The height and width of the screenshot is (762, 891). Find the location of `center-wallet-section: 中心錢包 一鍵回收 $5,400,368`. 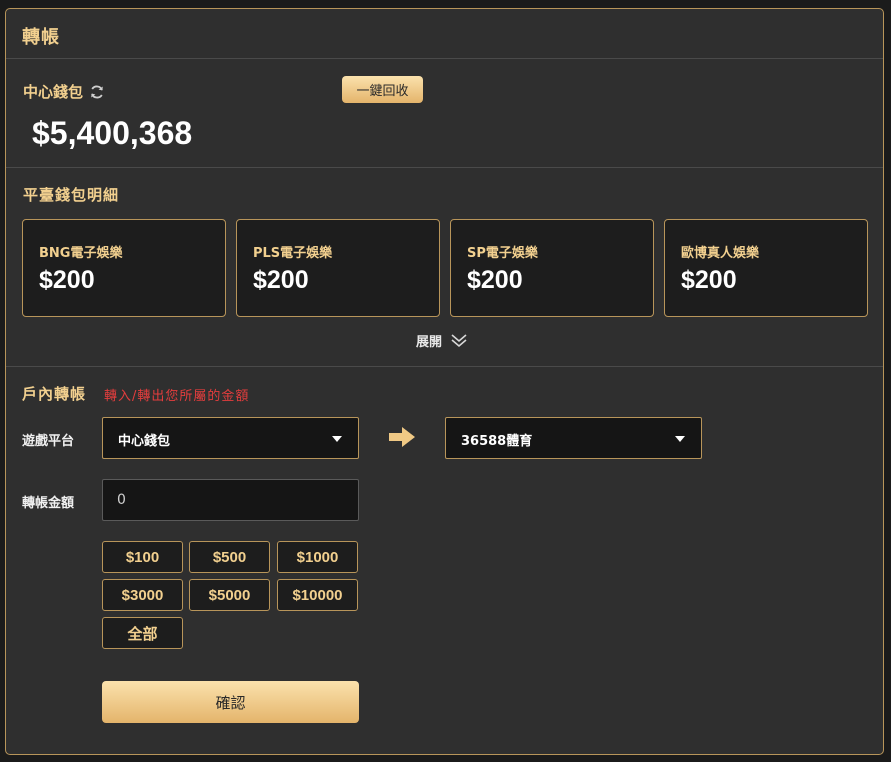

center-wallet-section: 中心錢包 一鍵回收 $5,400,368 is located at coordinates (444, 113).